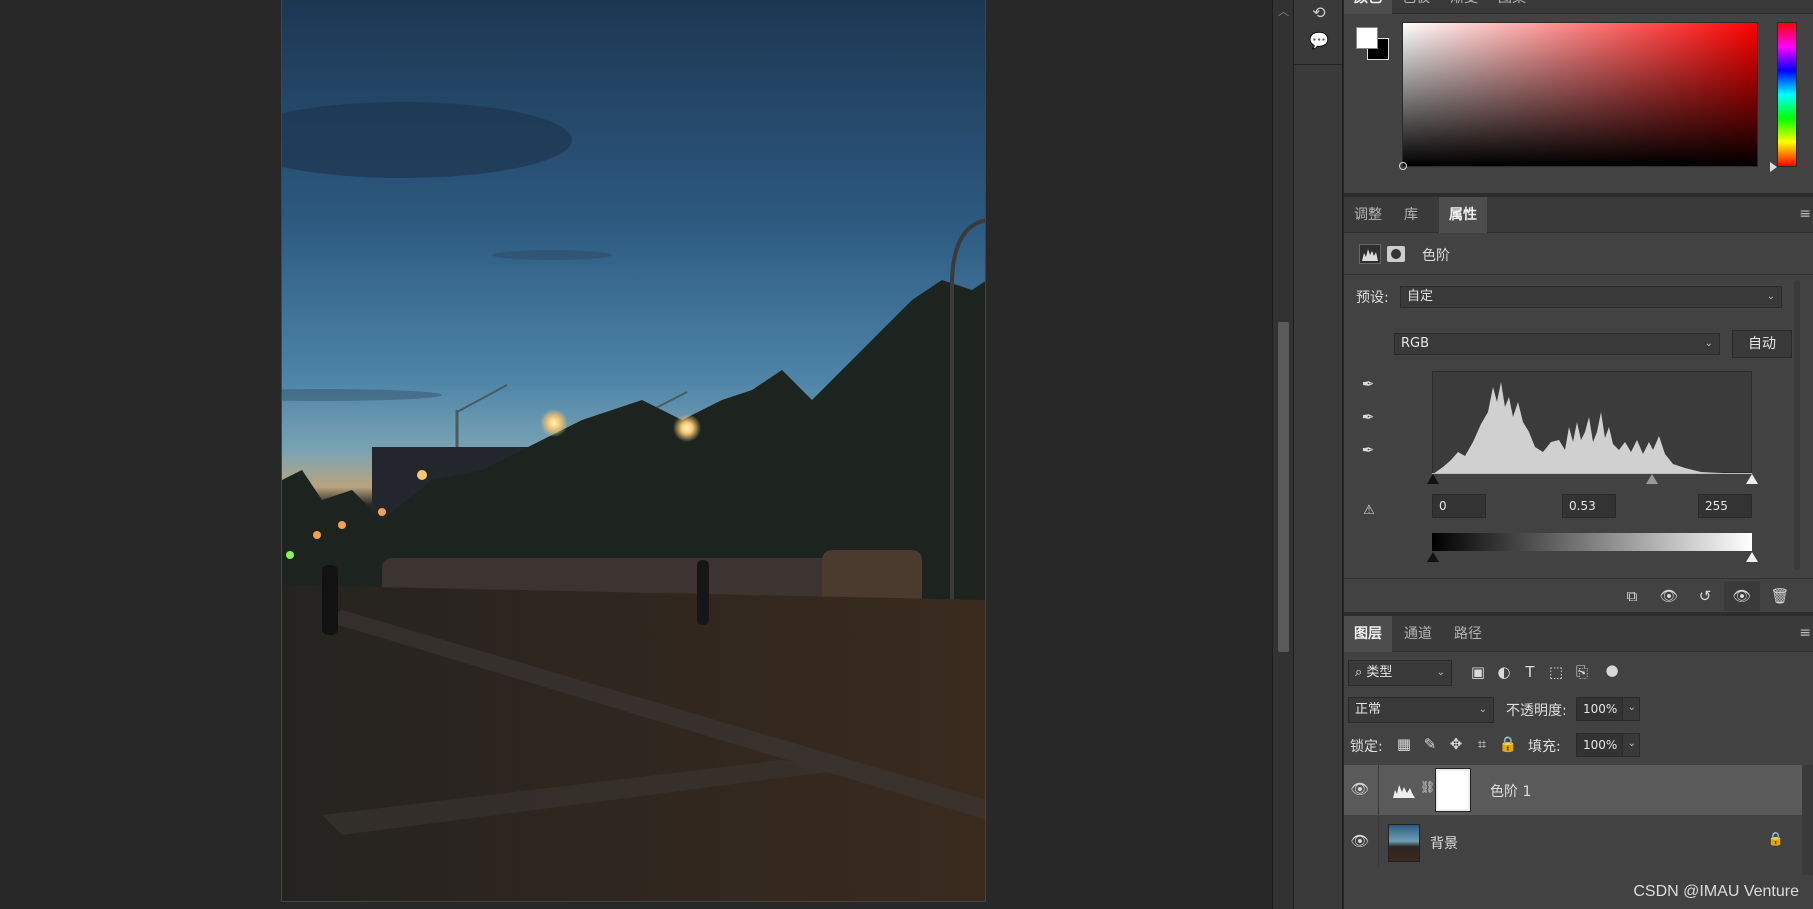 The image size is (1813, 909). What do you see at coordinates (1366, 747) in the screenshot?
I see `lock-label: 锁定:` at bounding box center [1366, 747].